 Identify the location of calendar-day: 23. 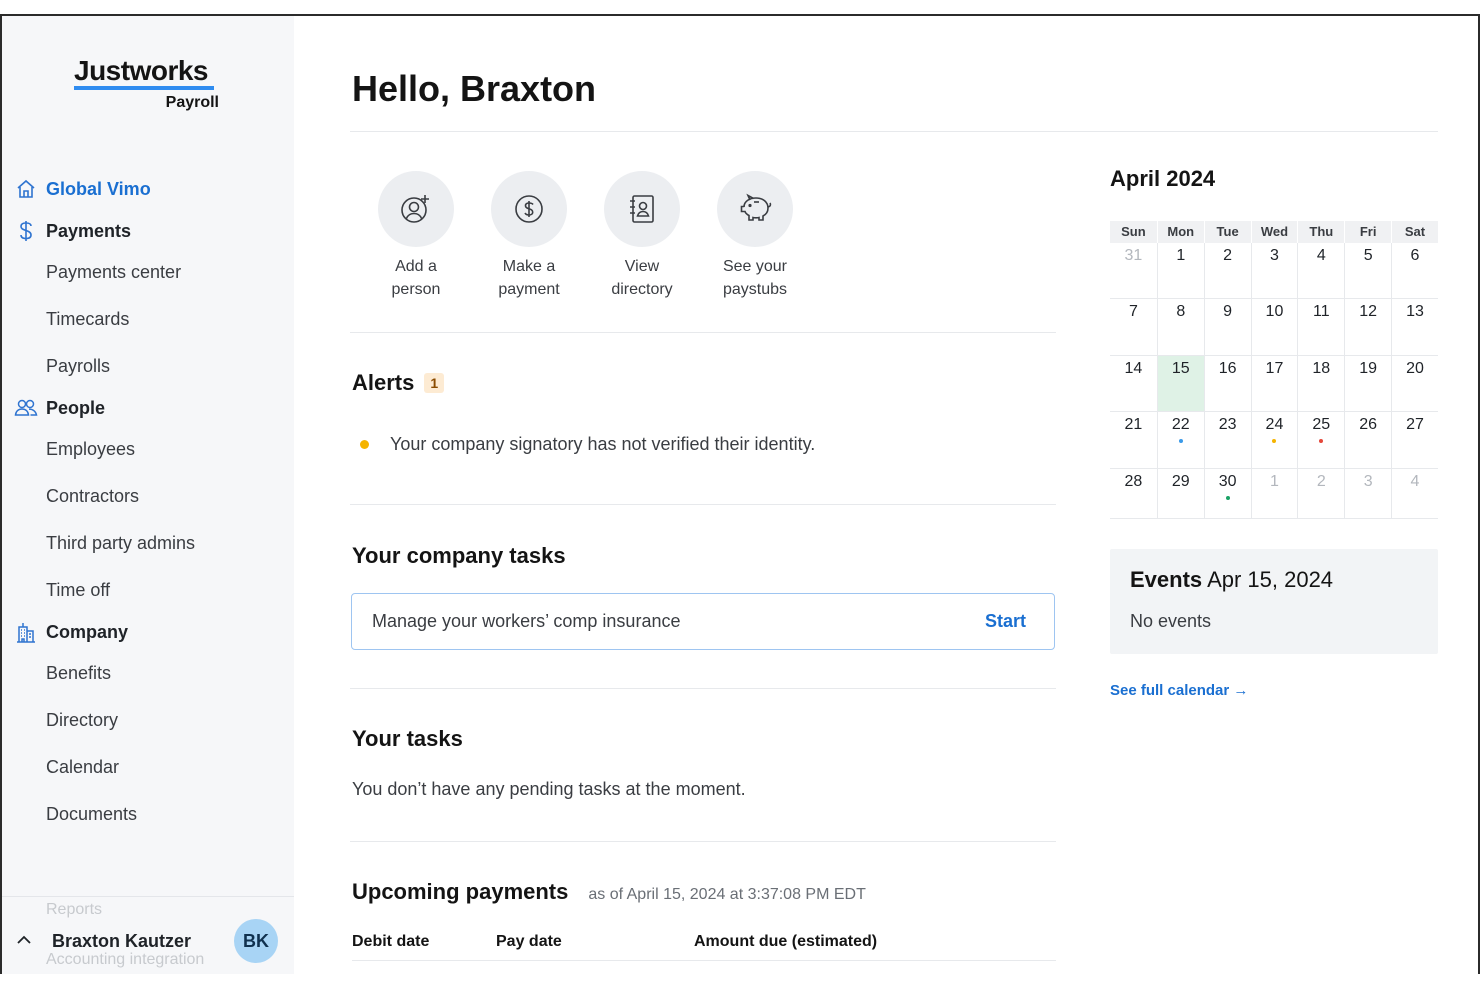
(1227, 440).